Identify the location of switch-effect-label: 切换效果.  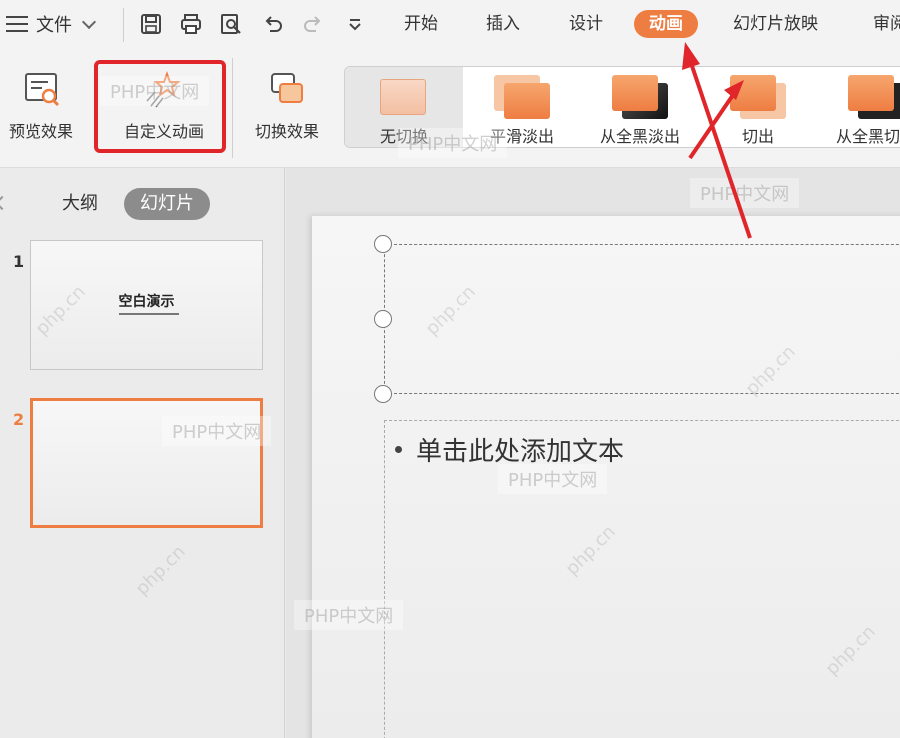
(286, 131).